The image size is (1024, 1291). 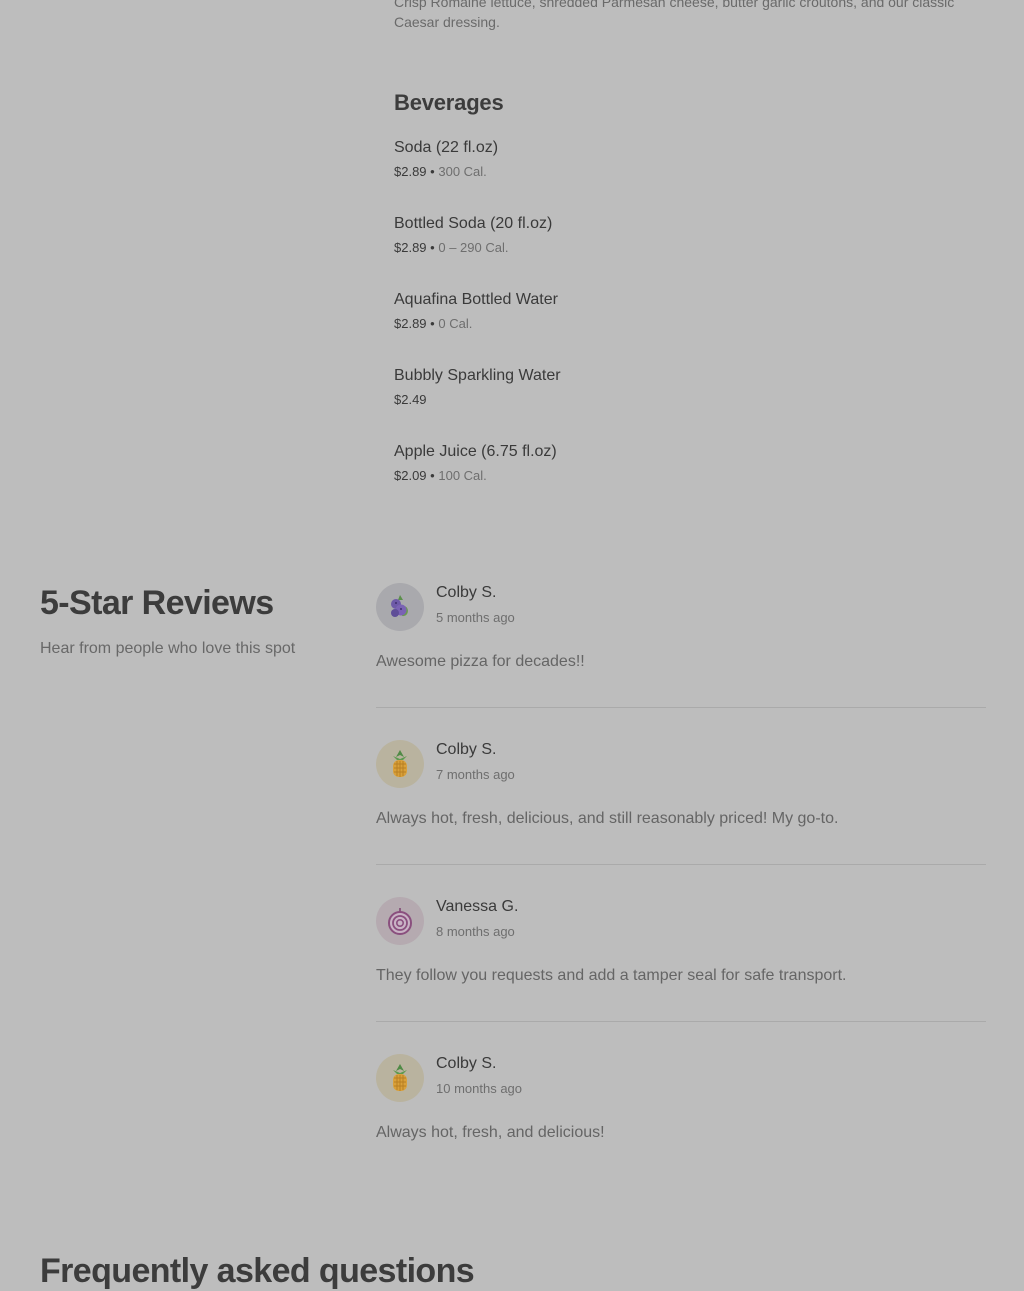 What do you see at coordinates (410, 399) in the screenshot?
I see `menu-item-price: $2.49` at bounding box center [410, 399].